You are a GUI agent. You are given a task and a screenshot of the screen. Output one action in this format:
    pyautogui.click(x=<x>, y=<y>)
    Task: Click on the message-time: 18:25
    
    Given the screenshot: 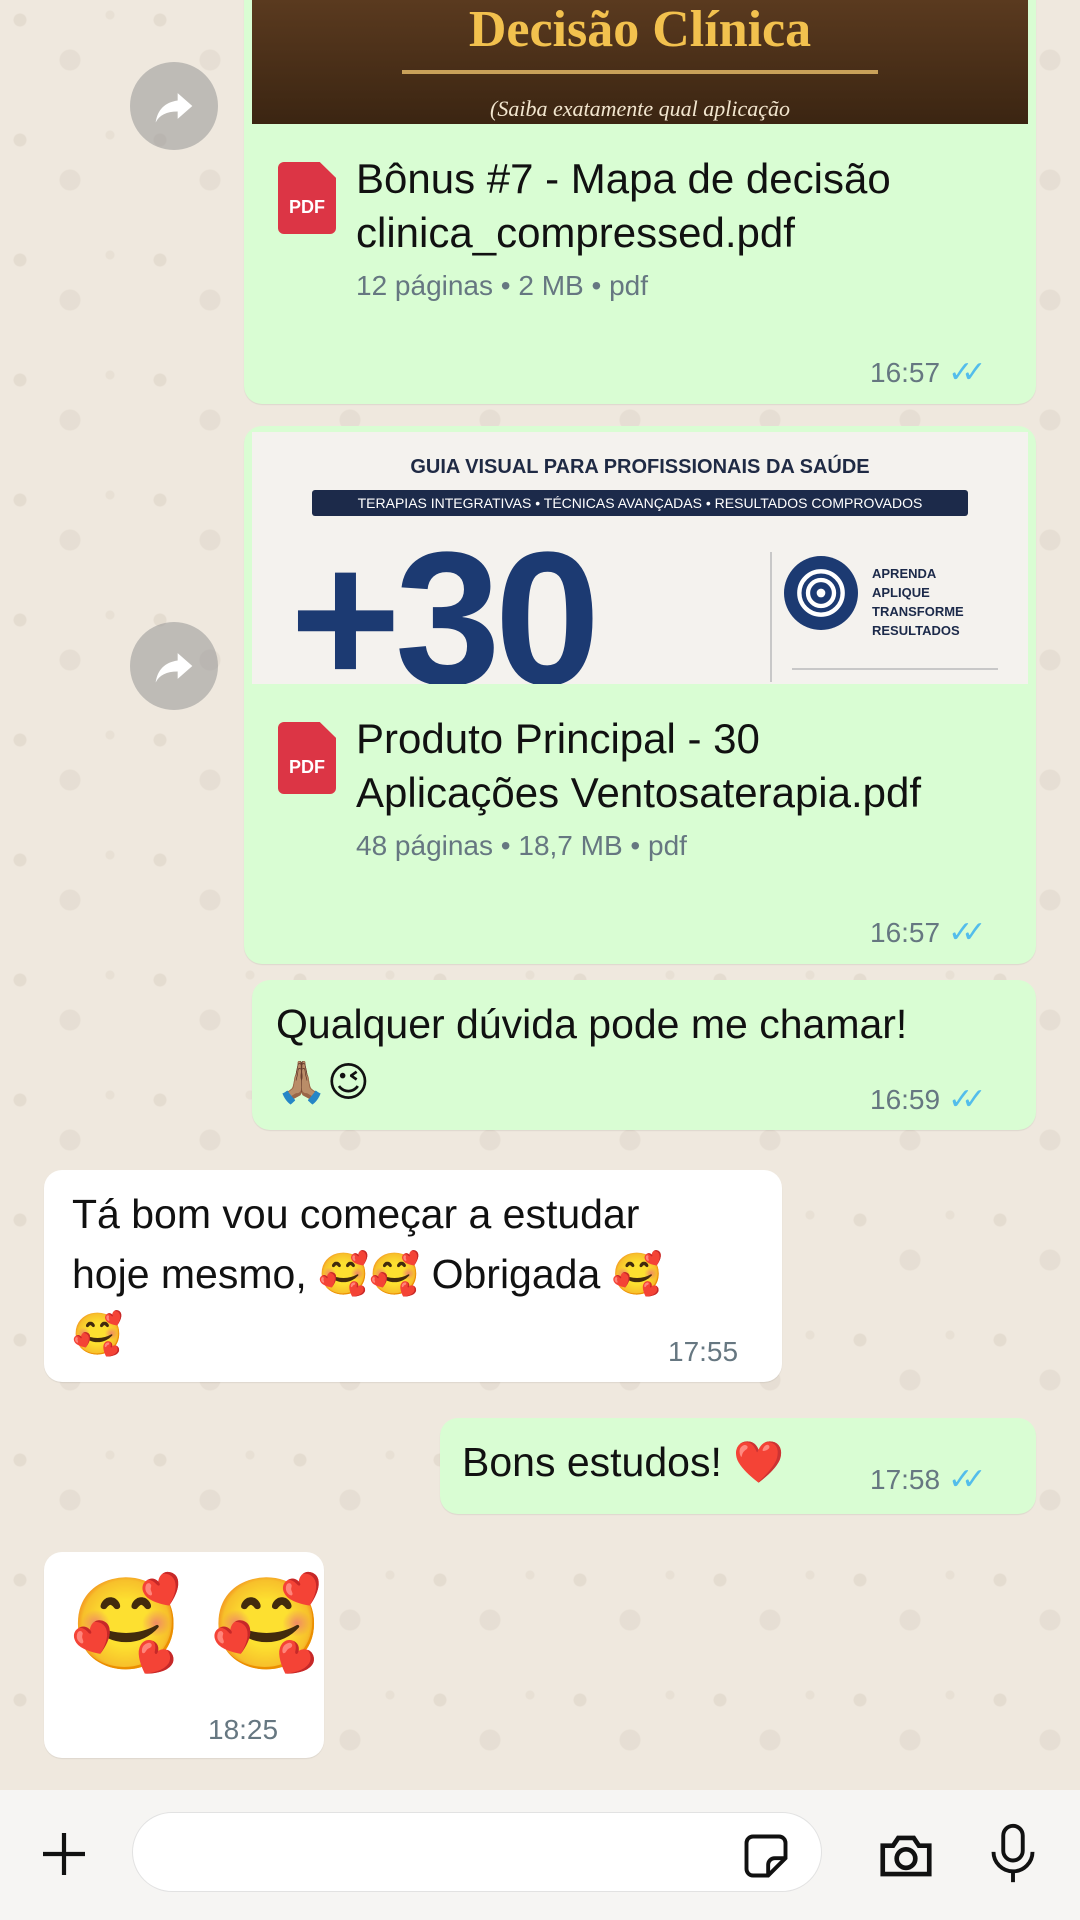 What is the action you would take?
    pyautogui.click(x=243, y=1729)
    